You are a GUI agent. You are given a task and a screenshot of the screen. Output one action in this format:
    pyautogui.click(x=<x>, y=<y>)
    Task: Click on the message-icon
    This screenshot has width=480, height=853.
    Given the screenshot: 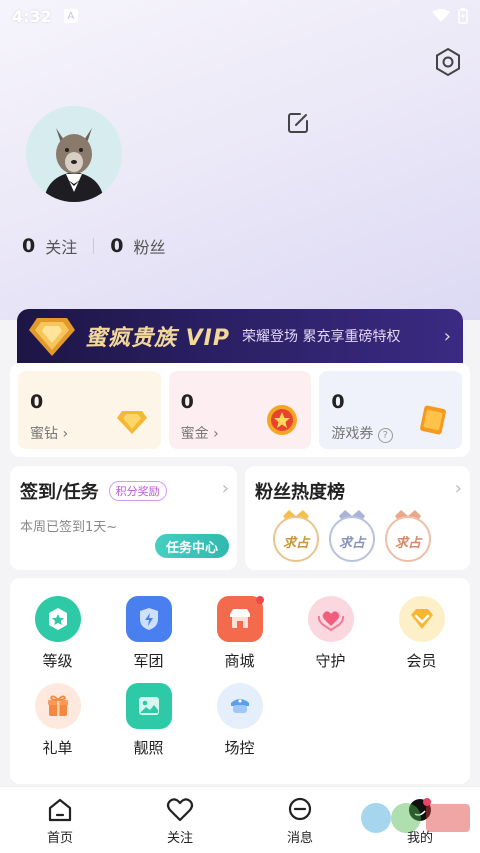 What is the action you would take?
    pyautogui.click(x=300, y=809)
    